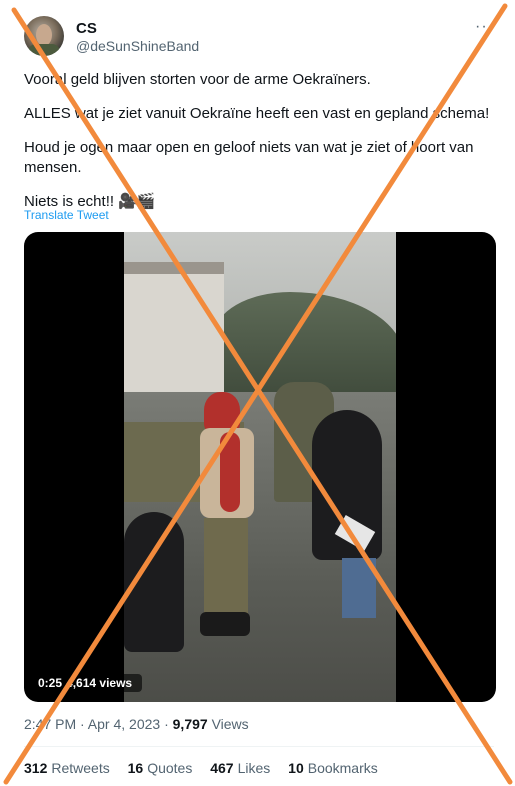 This screenshot has width=515, height=786. Describe the element at coordinates (99, 683) in the screenshot. I see `video-views: 4,614 views` at that location.